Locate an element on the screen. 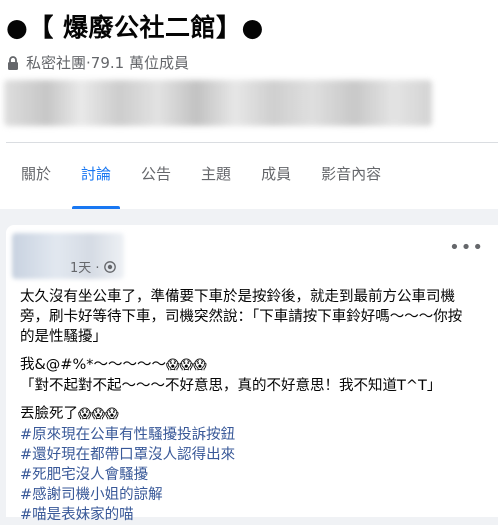 This screenshot has width=498, height=525. tab-announcements: 公告 is located at coordinates (156, 176).